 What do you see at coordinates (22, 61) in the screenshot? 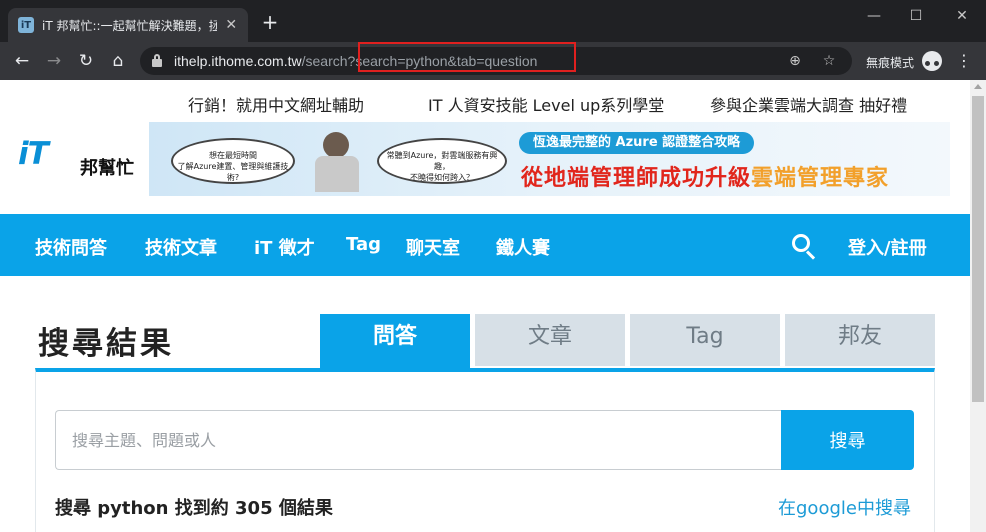
I see `back-arrow-icon: ←` at bounding box center [22, 61].